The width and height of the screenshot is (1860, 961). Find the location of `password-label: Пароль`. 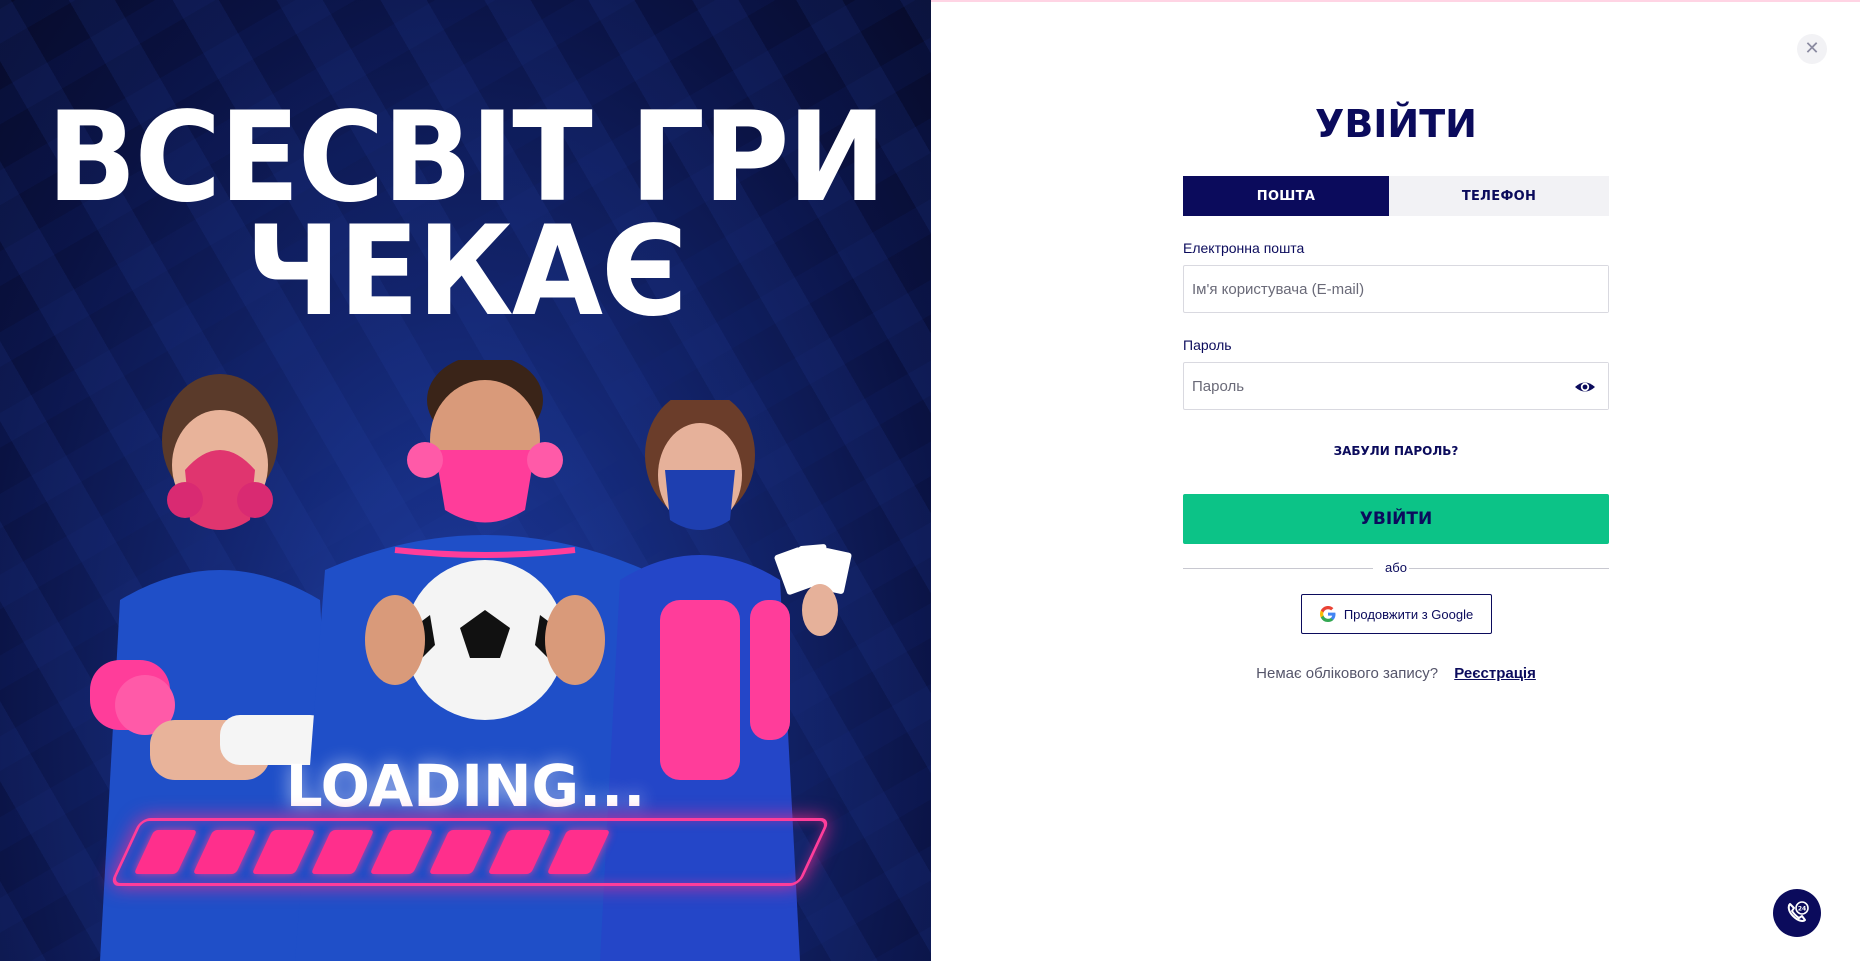

password-label: Пароль is located at coordinates (1207, 345).